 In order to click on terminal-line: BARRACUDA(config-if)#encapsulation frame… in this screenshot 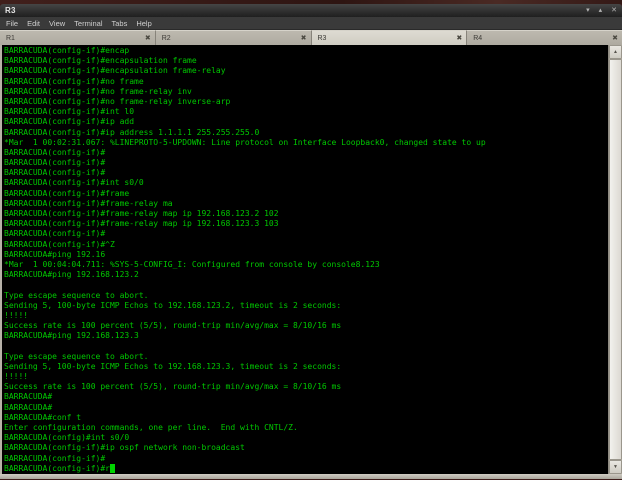, I will do `click(115, 71)`.